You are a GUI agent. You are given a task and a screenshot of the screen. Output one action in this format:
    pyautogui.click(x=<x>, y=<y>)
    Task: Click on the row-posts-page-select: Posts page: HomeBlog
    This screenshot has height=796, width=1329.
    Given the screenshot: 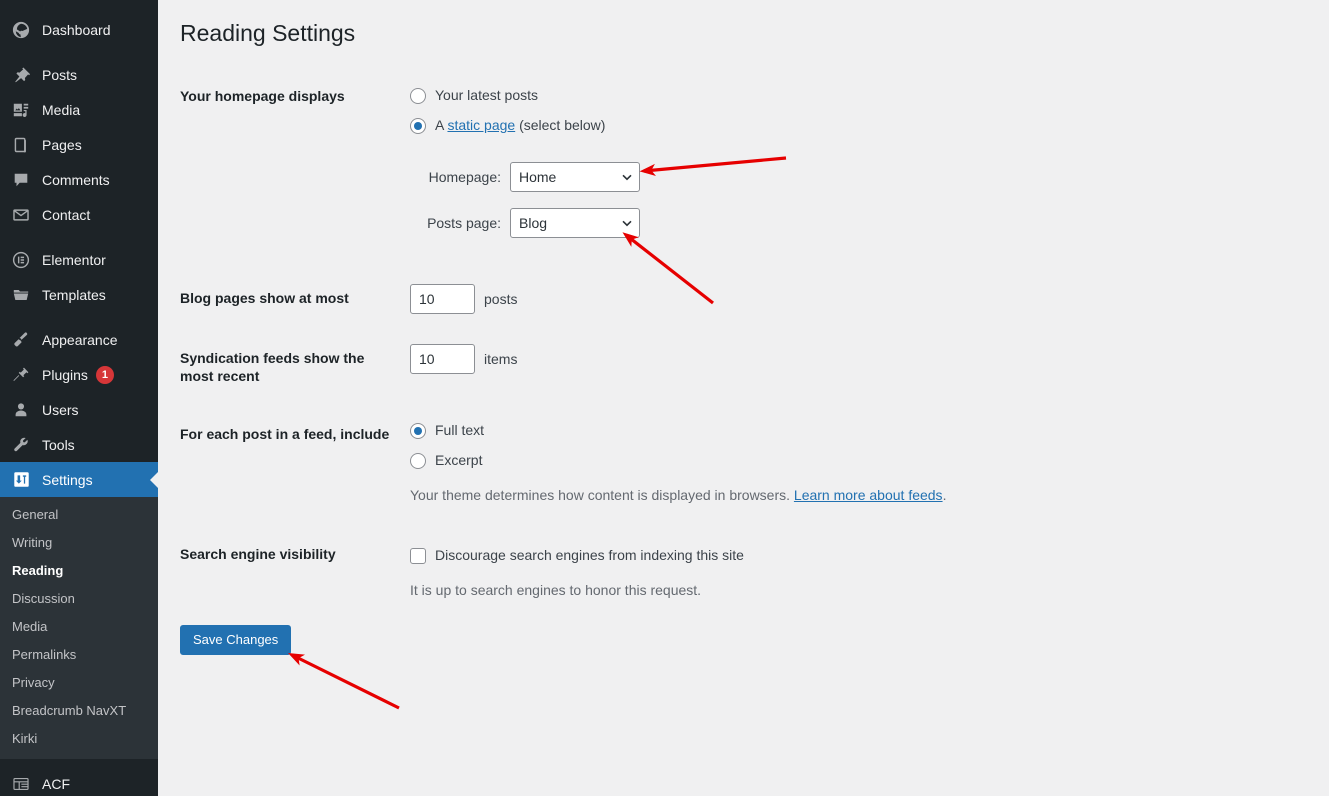 What is the action you would take?
    pyautogui.click(x=864, y=223)
    